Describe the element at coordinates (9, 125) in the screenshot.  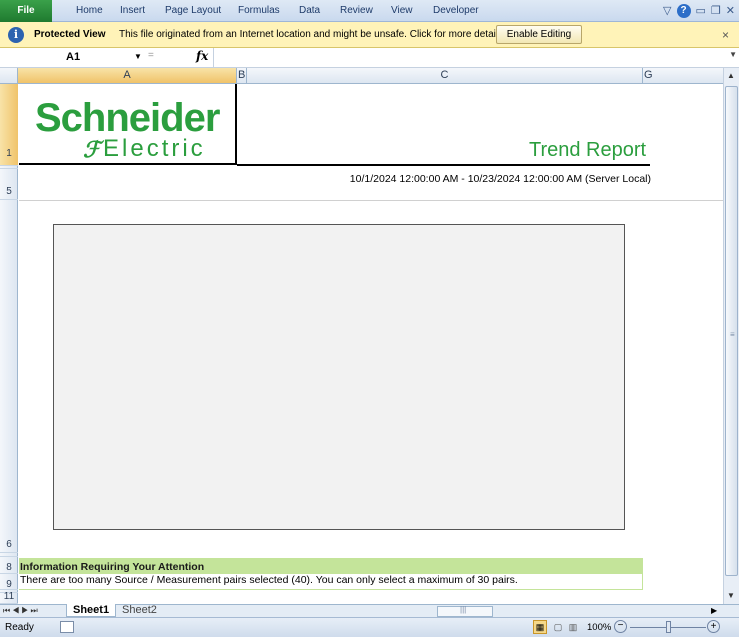
I see `row-header-1: 1` at that location.